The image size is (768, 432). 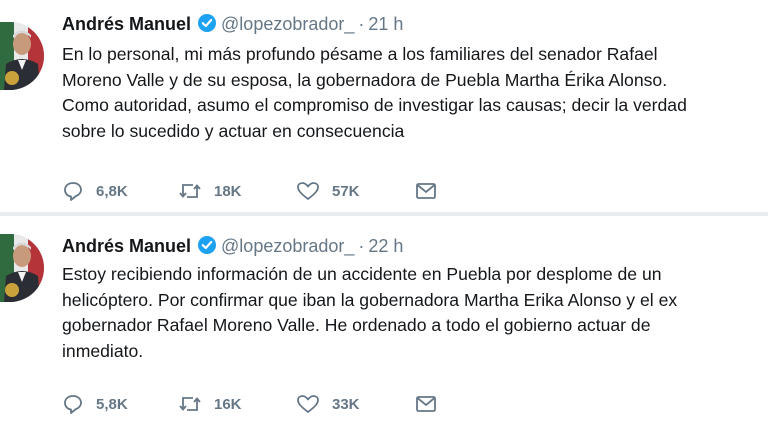 What do you see at coordinates (328, 404) in the screenshot?
I see `like-button: 33K` at bounding box center [328, 404].